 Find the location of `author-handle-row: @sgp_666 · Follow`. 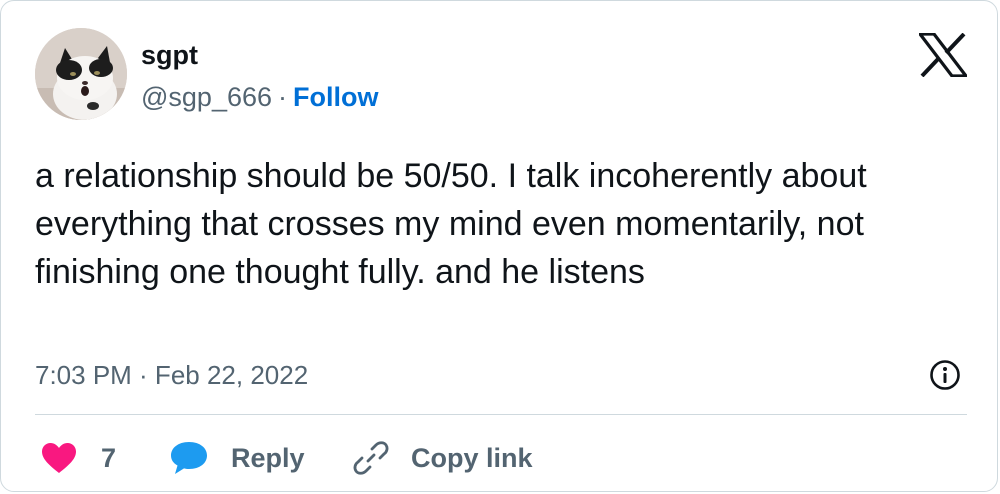

author-handle-row: @sgp_666 · Follow is located at coordinates (260, 97).